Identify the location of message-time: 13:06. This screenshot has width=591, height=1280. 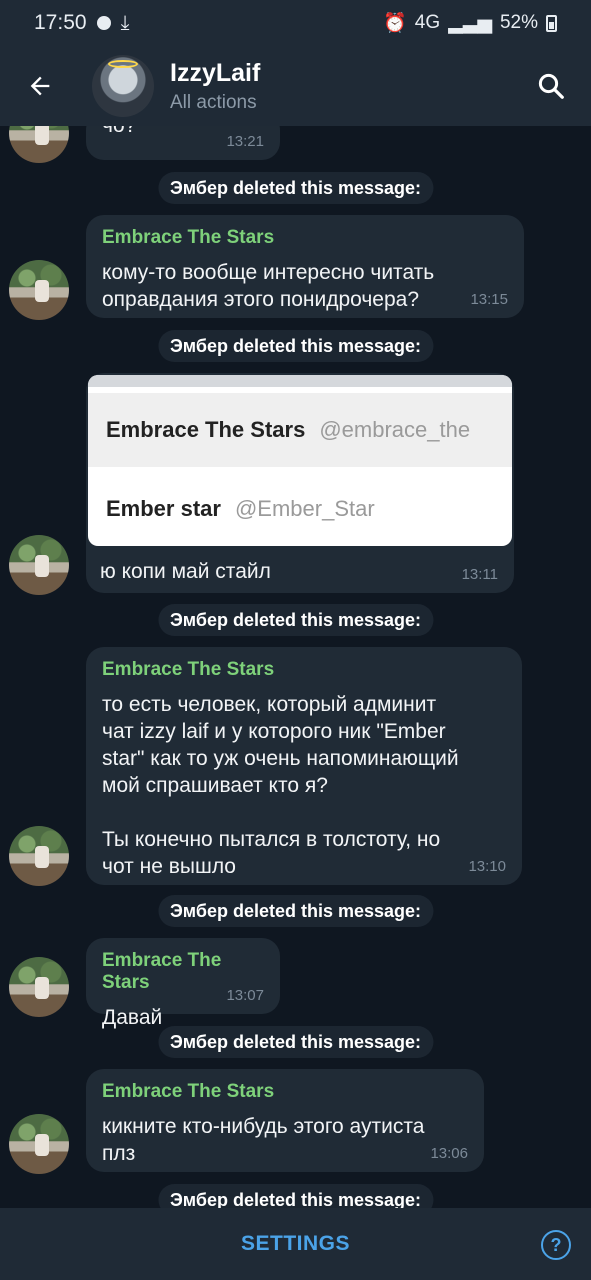
(449, 1153).